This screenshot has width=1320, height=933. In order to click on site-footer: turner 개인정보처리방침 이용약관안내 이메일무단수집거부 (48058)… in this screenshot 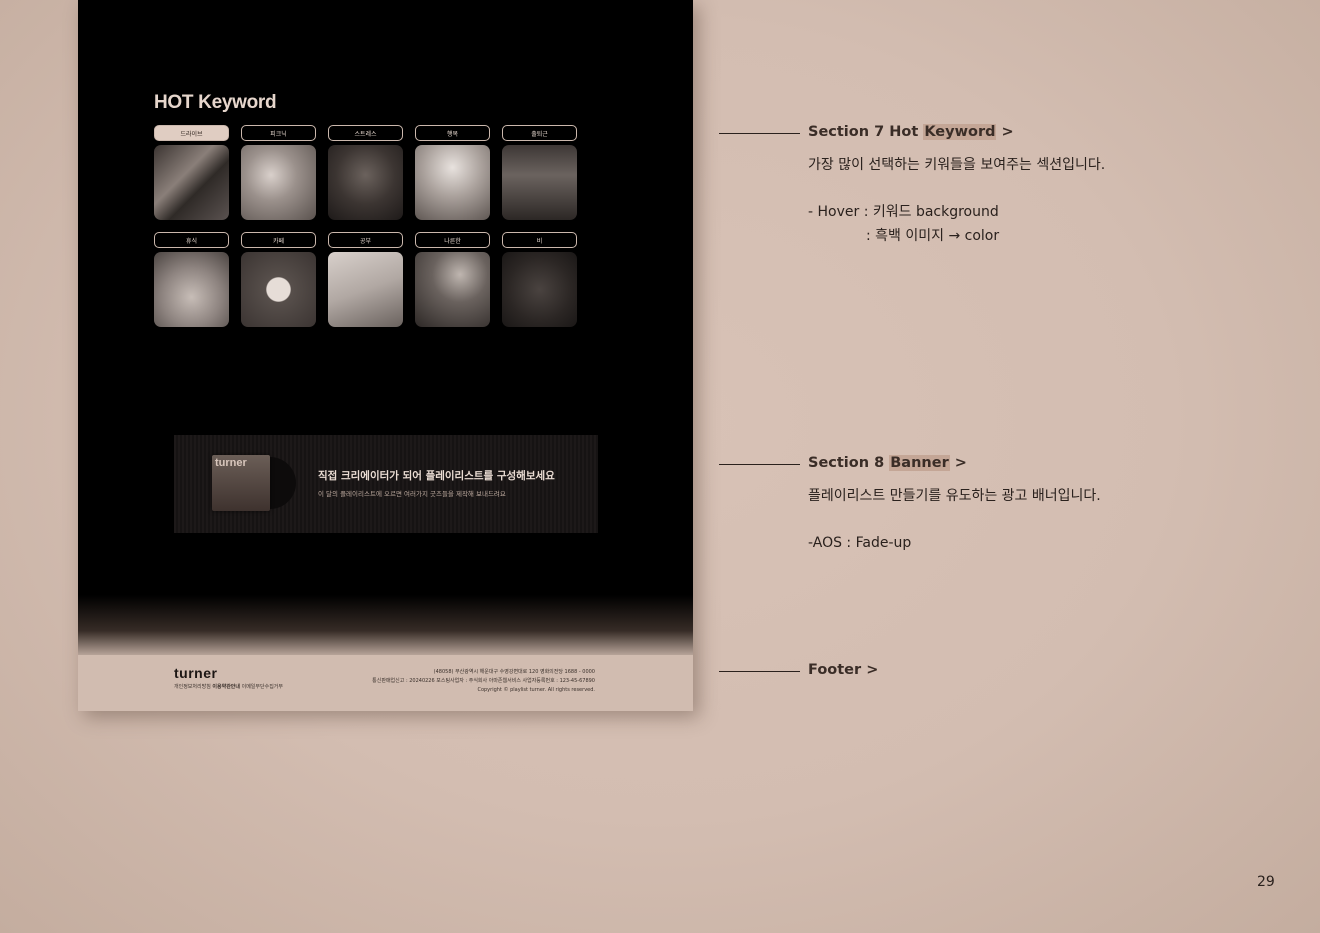, I will do `click(385, 683)`.